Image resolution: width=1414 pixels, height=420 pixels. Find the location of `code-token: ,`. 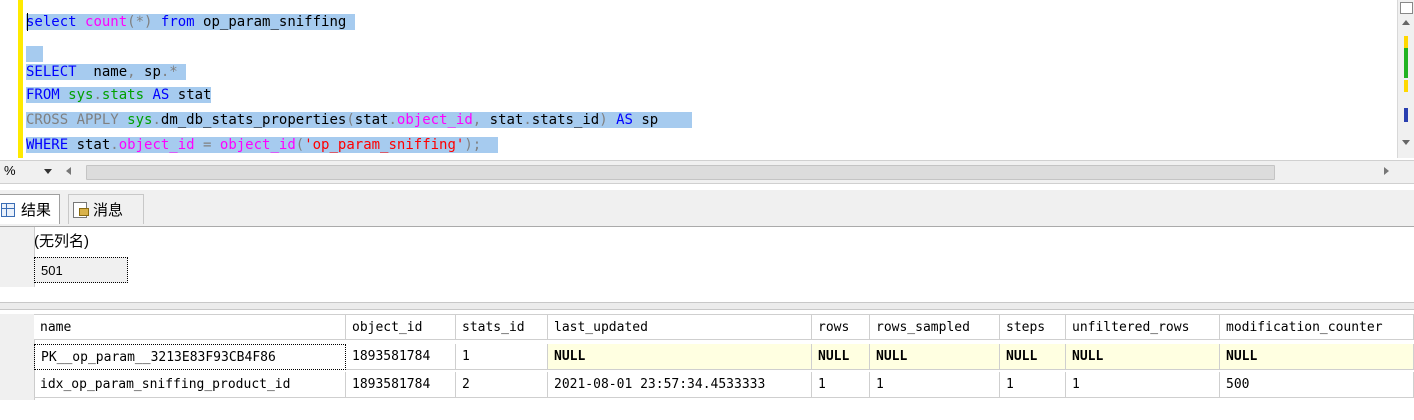

code-token: , is located at coordinates (481, 120).